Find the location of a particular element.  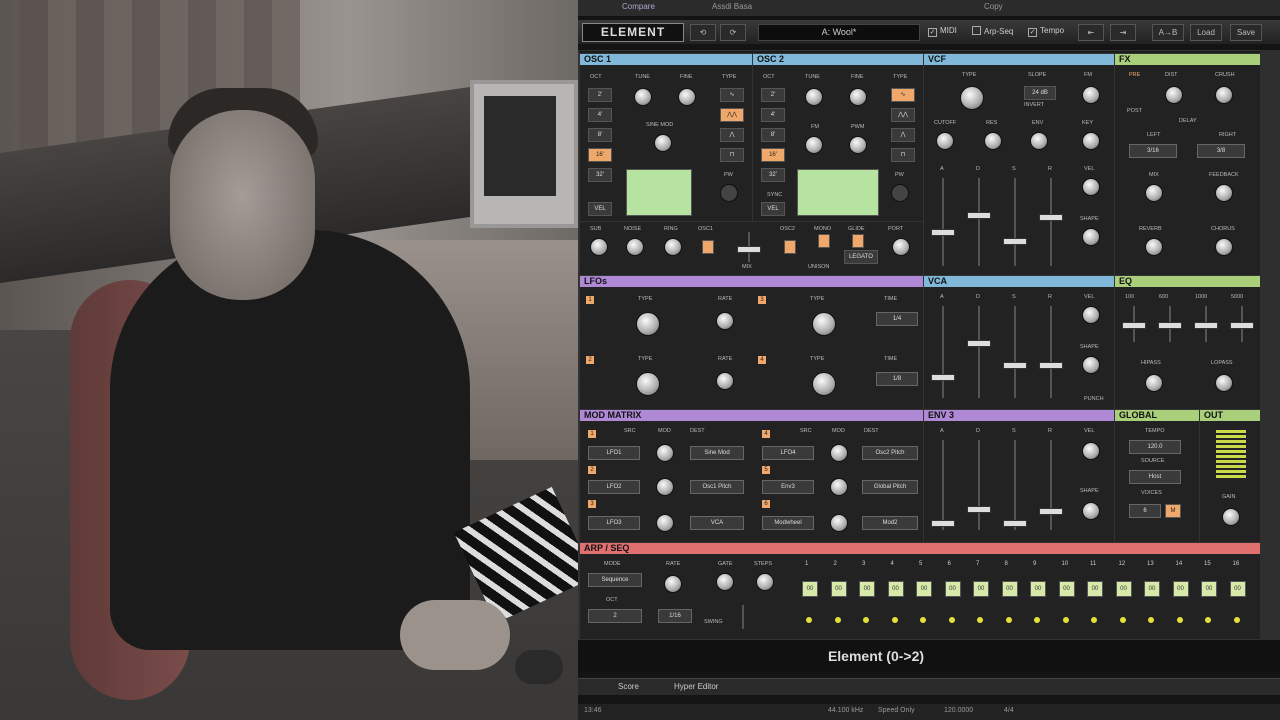

osc2-fine-knob is located at coordinates (858, 97).